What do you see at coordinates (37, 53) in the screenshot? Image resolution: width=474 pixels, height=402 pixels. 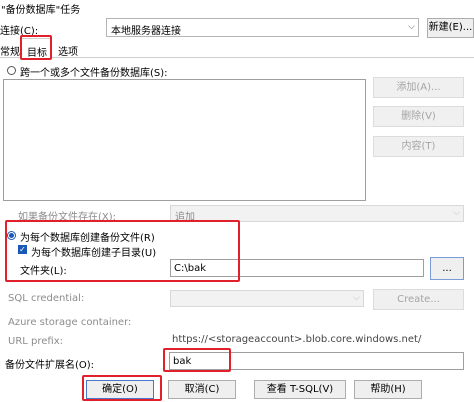 I see `tab-destination-label: 目标` at bounding box center [37, 53].